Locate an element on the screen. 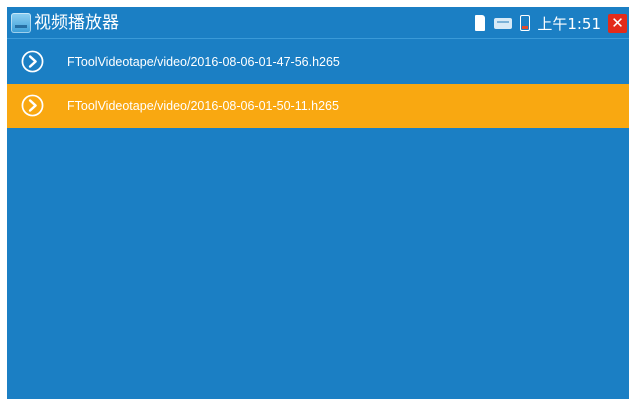 The height and width of the screenshot is (401, 636). battery-icon is located at coordinates (525, 23).